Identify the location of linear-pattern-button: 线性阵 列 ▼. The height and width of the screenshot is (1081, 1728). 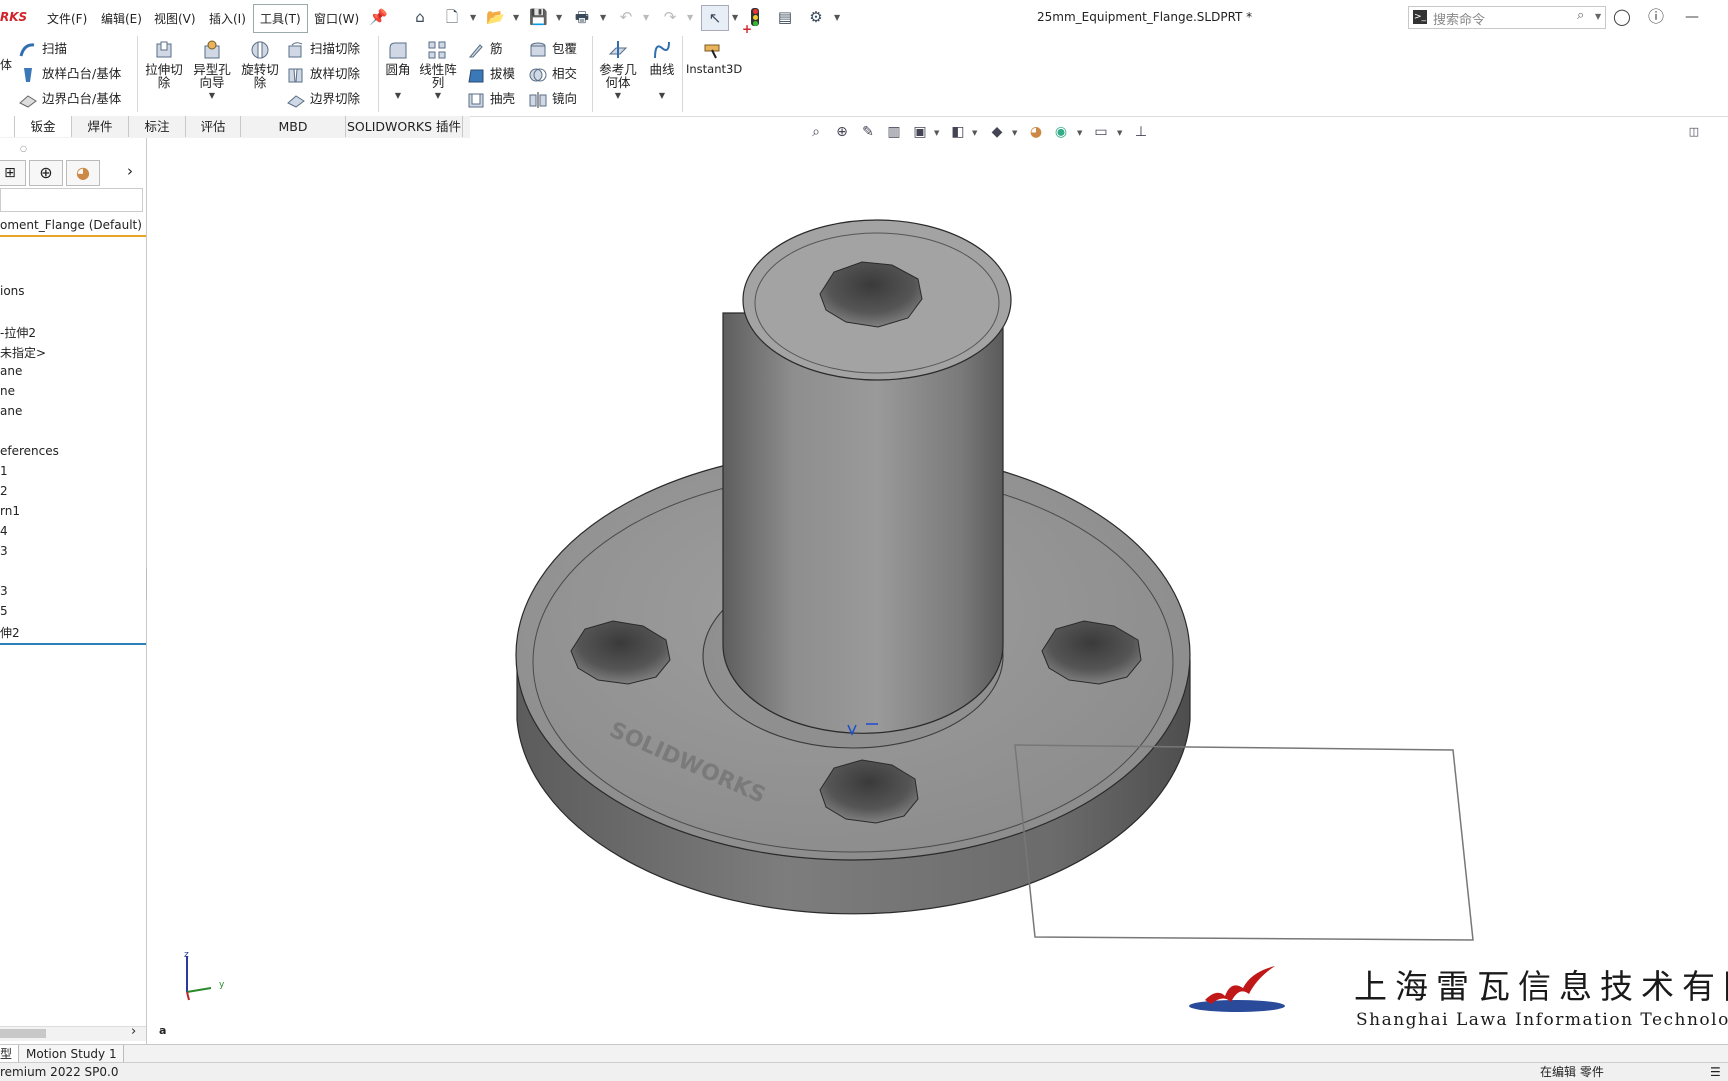
(438, 71).